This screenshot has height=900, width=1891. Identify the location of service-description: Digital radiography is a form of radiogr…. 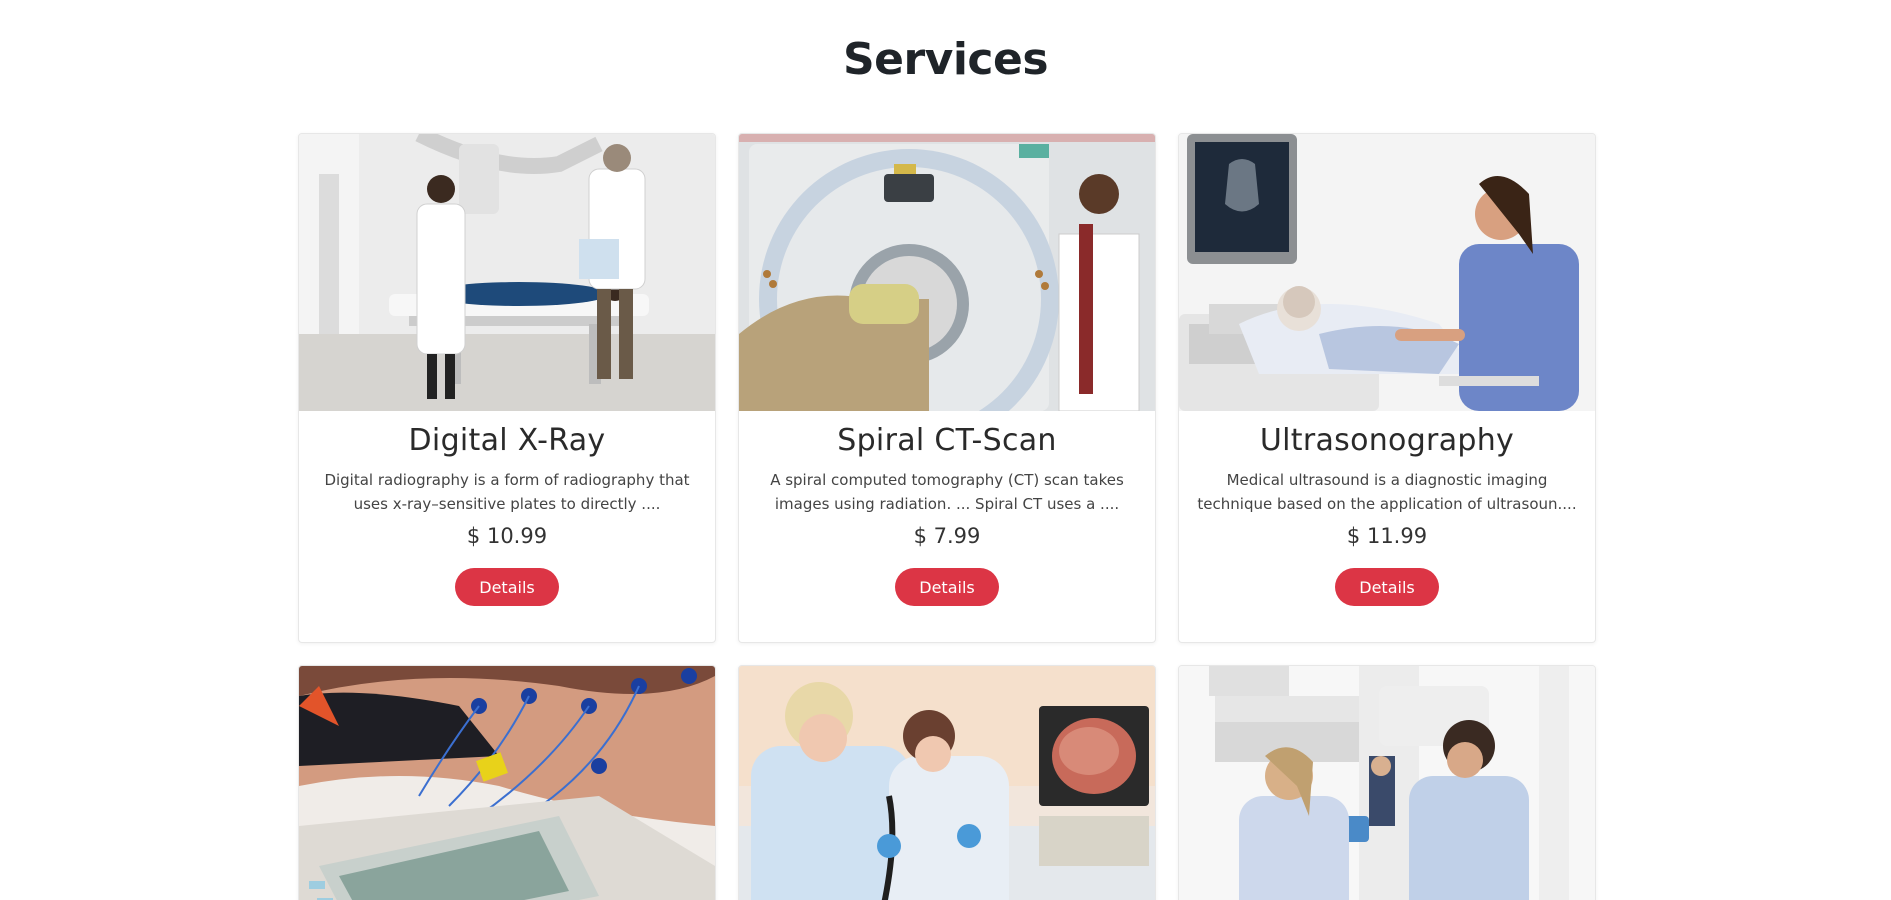
(507, 492).